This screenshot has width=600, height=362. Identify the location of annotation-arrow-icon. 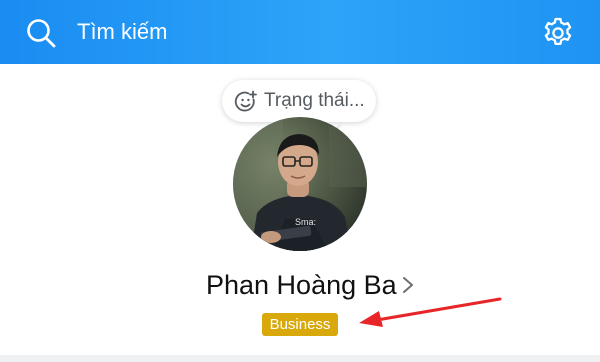
(430, 312).